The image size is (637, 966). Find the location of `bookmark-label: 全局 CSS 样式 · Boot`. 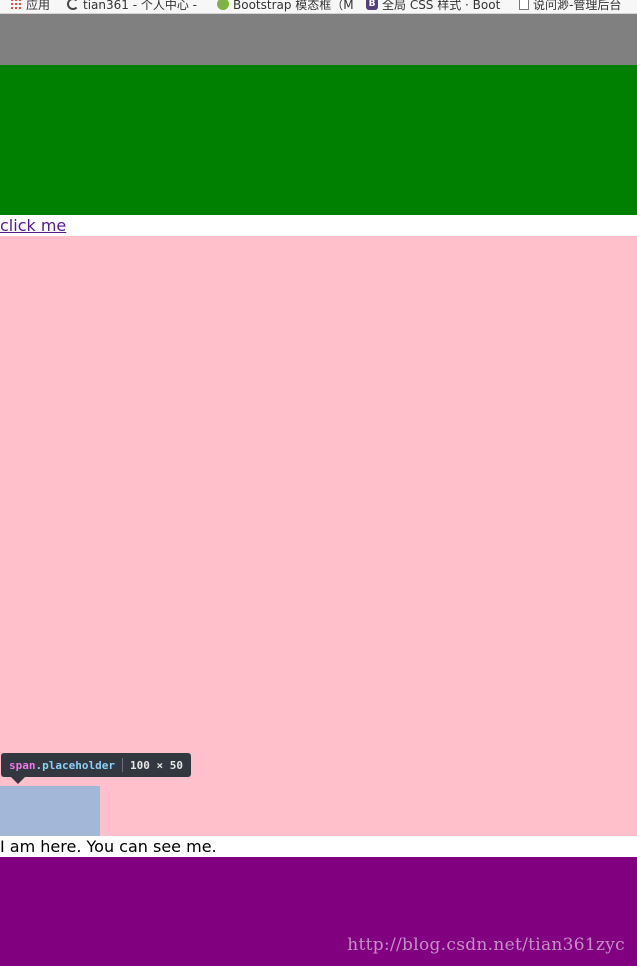

bookmark-label: 全局 CSS 样式 · Boot is located at coordinates (441, 6).